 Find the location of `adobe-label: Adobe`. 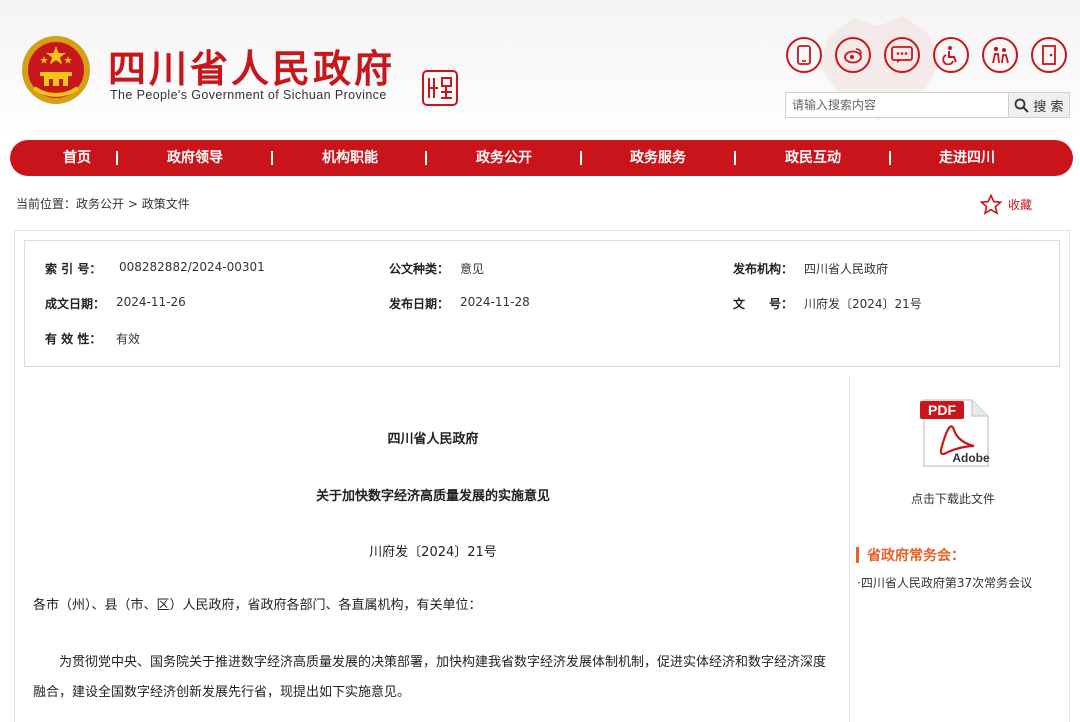

adobe-label: Adobe is located at coordinates (971, 458).